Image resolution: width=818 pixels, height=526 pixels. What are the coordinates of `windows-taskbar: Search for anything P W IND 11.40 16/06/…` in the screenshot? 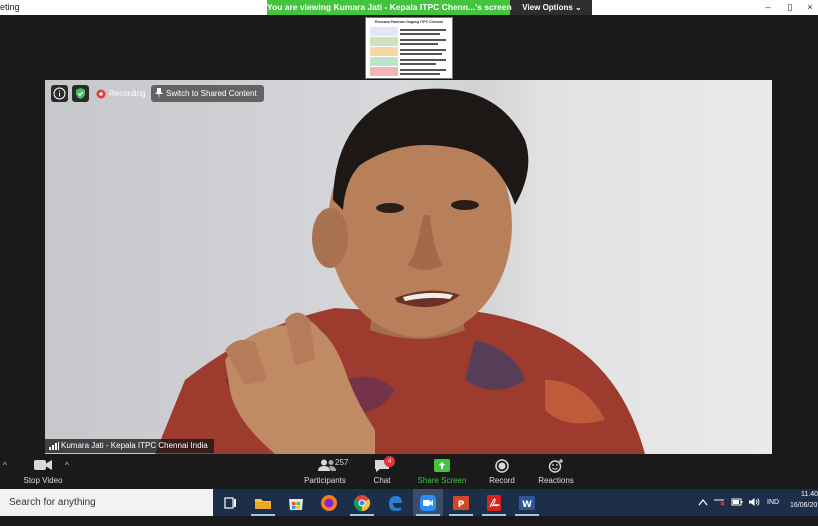 It's located at (409, 502).